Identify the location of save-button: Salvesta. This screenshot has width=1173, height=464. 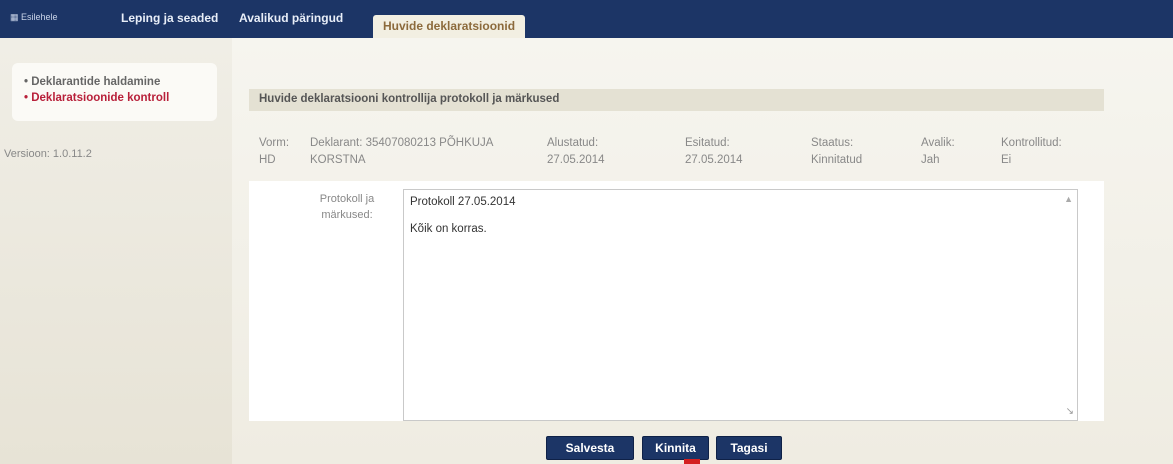
(590, 448).